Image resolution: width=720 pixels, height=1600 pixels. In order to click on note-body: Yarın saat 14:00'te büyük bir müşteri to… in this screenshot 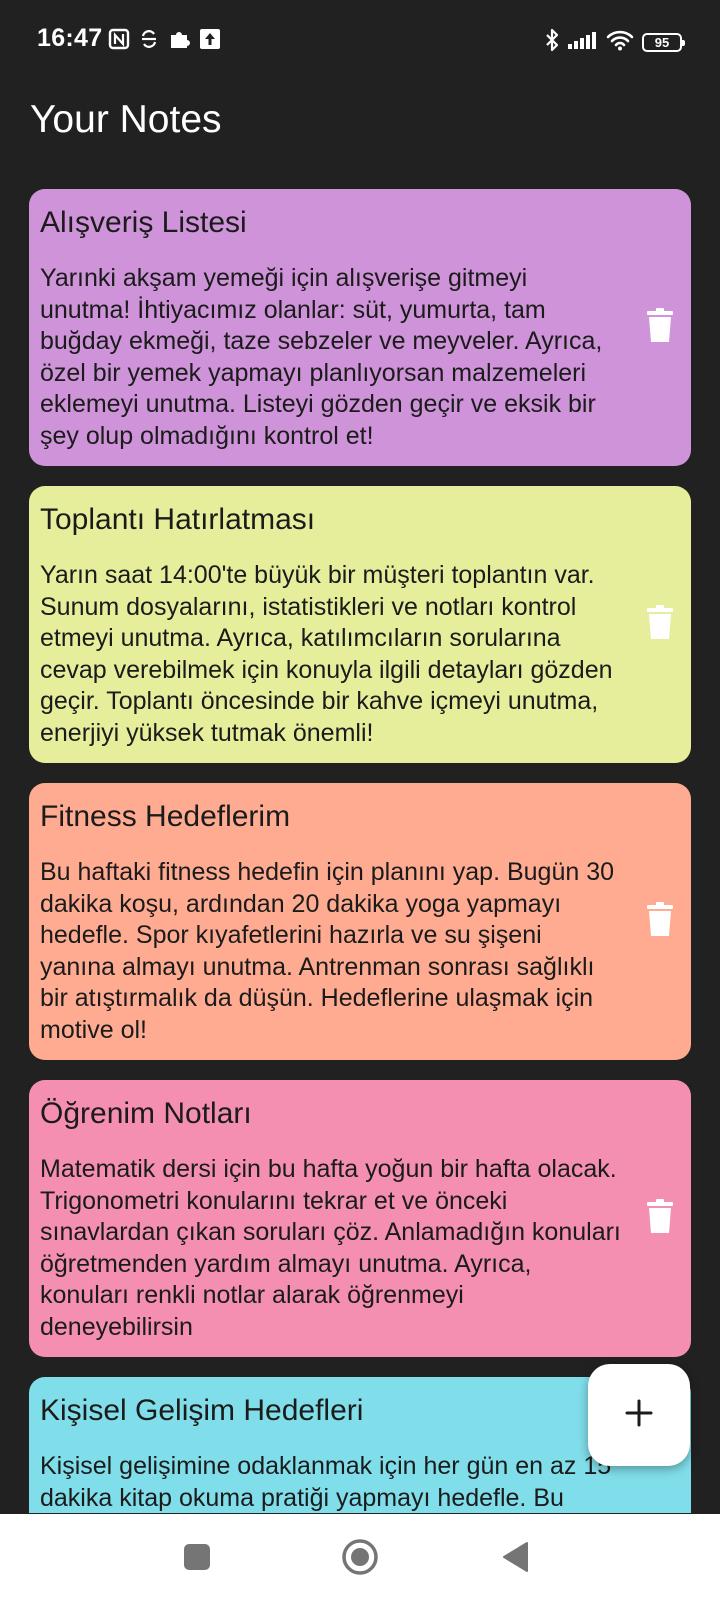, I will do `click(326, 654)`.